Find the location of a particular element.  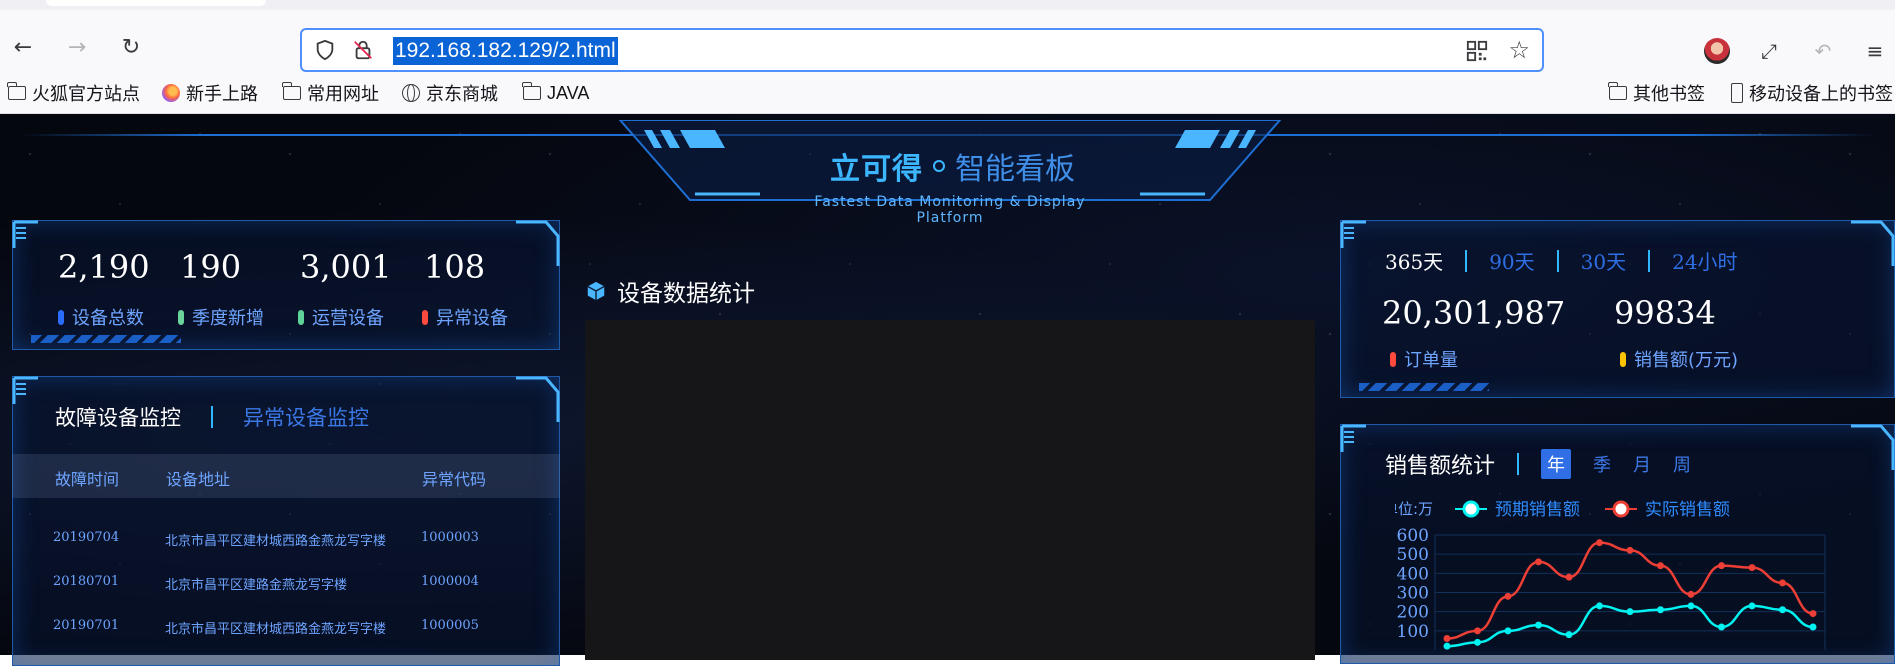

tab-strip is located at coordinates (947, 5).